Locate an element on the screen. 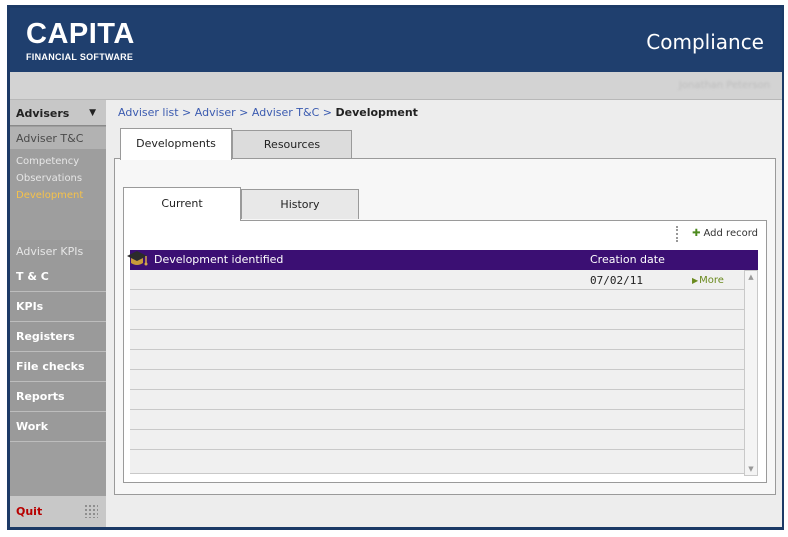 This screenshot has height=537, width=788. add-record-label: Add record is located at coordinates (730, 233).